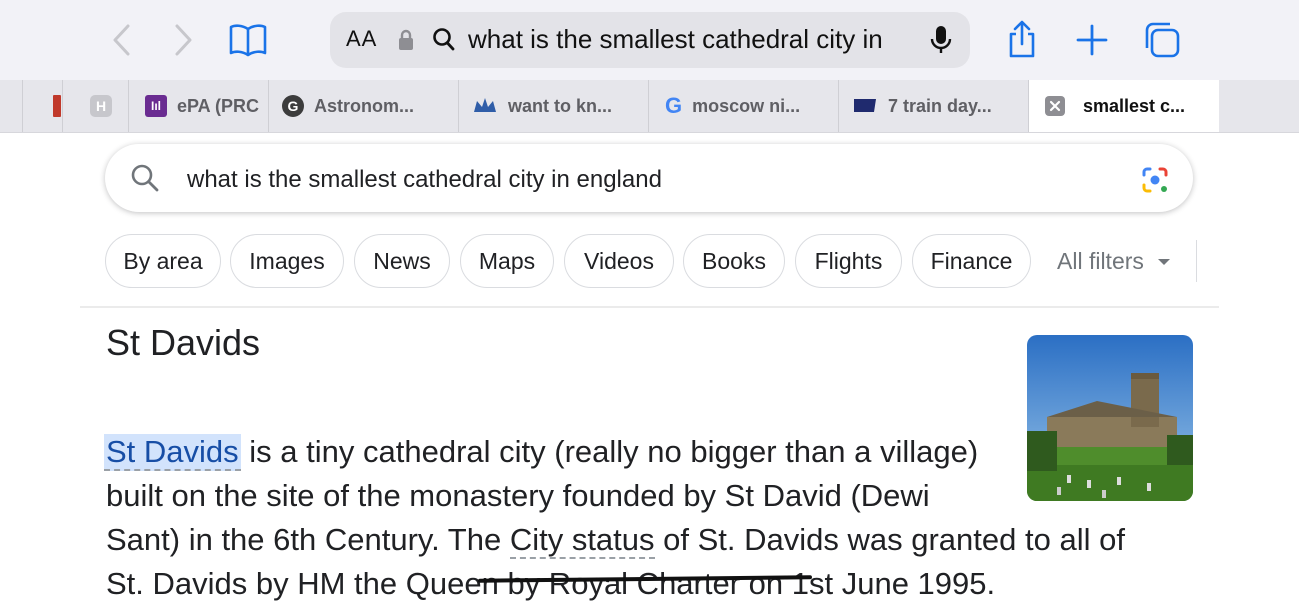 The height and width of the screenshot is (606, 1299). What do you see at coordinates (582, 540) in the screenshot?
I see `city-status-link: City status` at bounding box center [582, 540].